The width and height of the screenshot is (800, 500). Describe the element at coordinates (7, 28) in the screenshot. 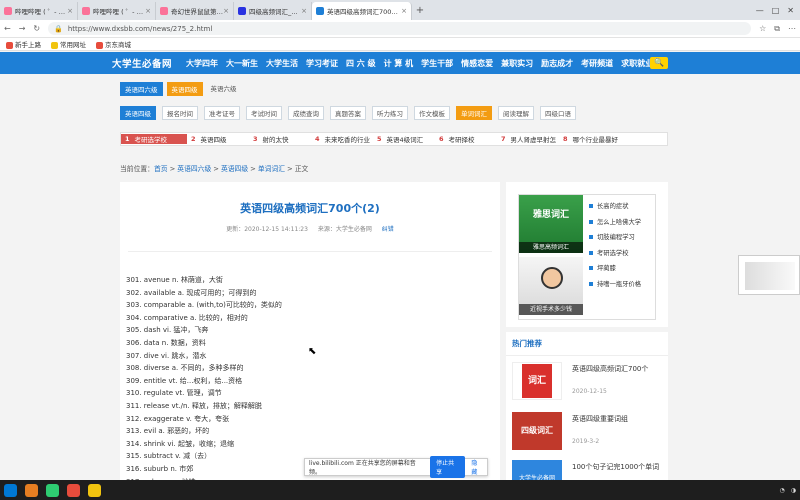

I see `back-icon: ←` at that location.